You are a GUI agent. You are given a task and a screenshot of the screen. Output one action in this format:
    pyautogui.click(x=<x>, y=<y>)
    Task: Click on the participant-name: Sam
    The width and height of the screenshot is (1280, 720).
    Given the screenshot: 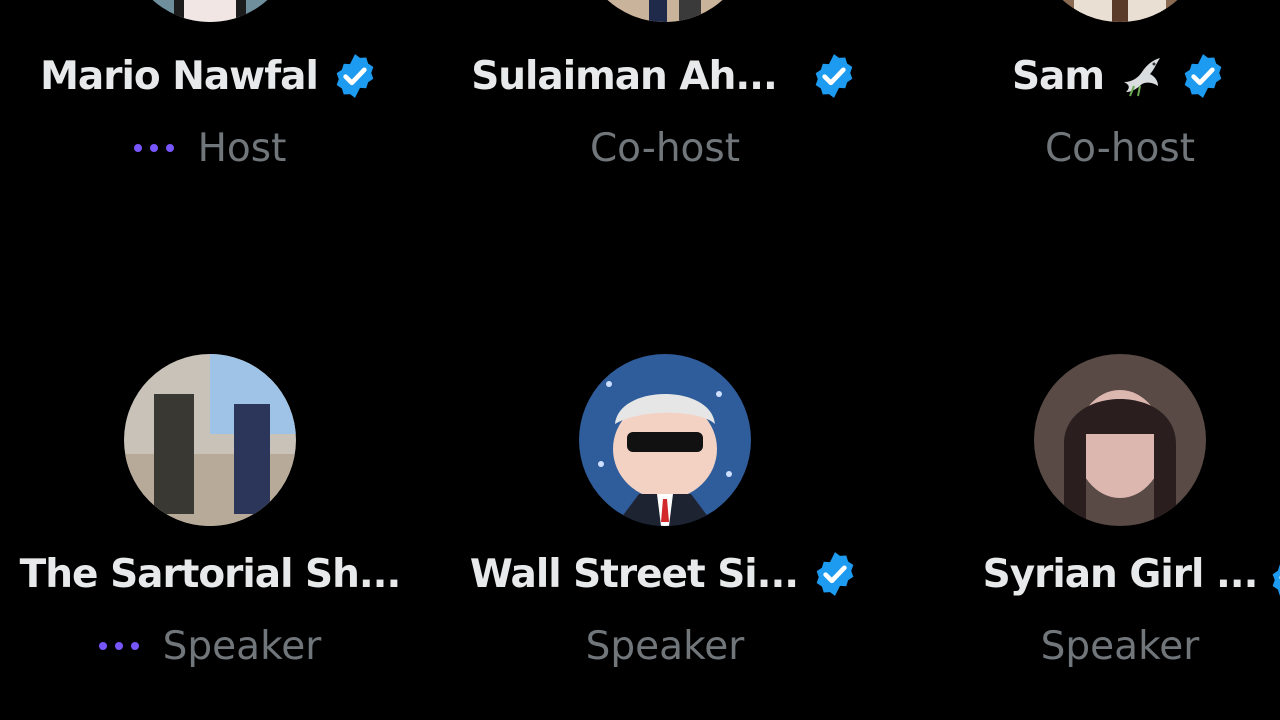 What is the action you would take?
    pyautogui.click(x=1058, y=76)
    